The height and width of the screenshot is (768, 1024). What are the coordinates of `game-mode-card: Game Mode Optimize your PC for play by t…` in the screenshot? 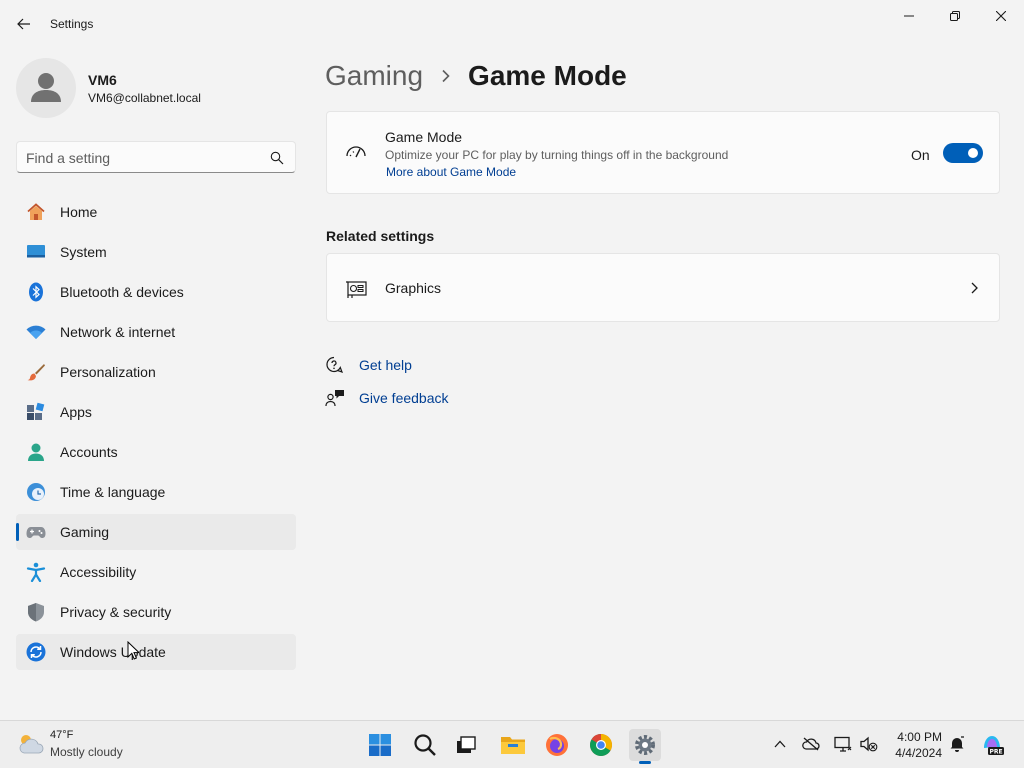 It's located at (663, 152).